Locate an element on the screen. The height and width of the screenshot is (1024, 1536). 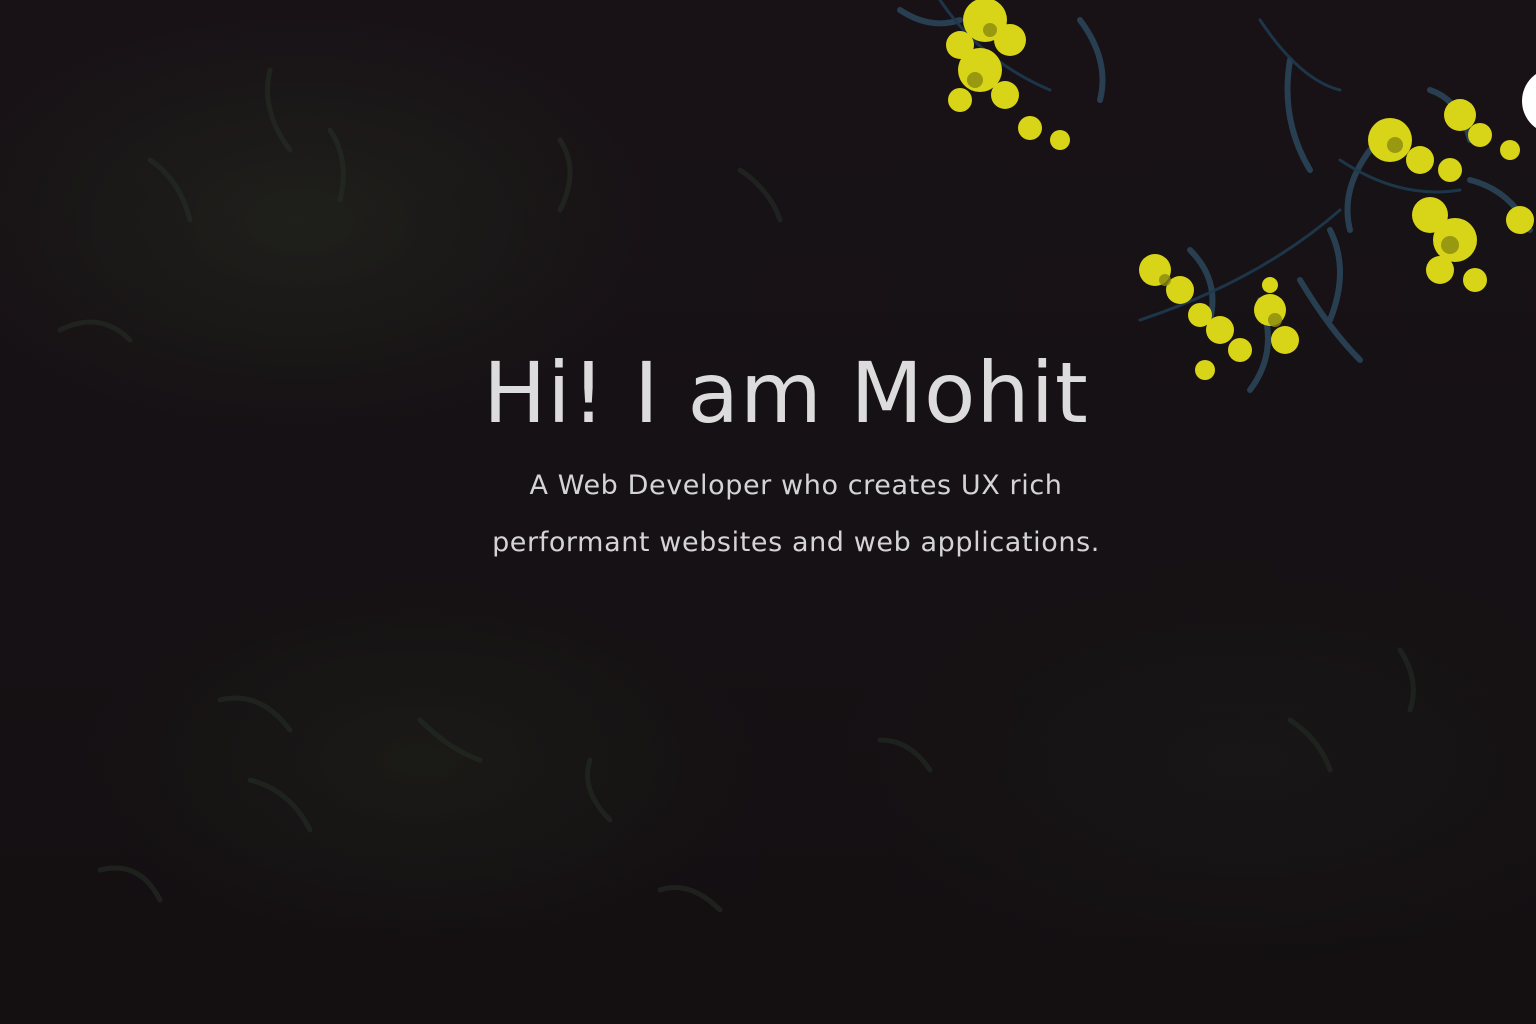
hero-heading: Hi! I am Mohit is located at coordinates (786, 393).